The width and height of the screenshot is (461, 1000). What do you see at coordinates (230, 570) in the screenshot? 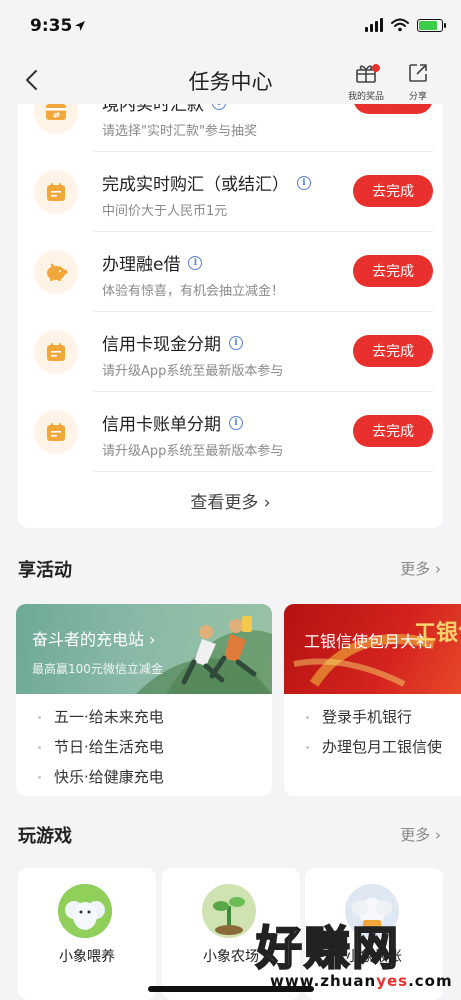
I see `activities-section-header: 享活动 更多 ›` at bounding box center [230, 570].